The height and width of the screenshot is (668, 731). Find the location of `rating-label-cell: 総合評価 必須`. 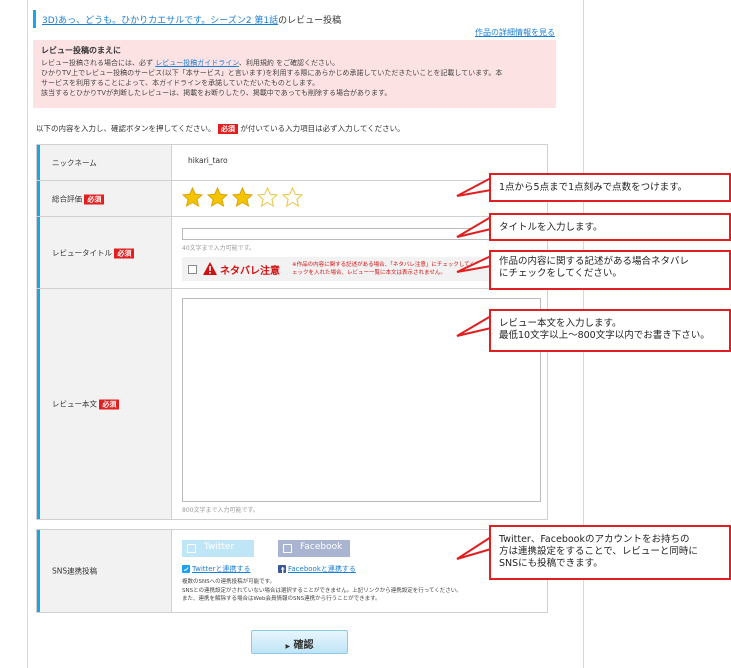

rating-label-cell: 総合評価 必須 is located at coordinates (104, 198).